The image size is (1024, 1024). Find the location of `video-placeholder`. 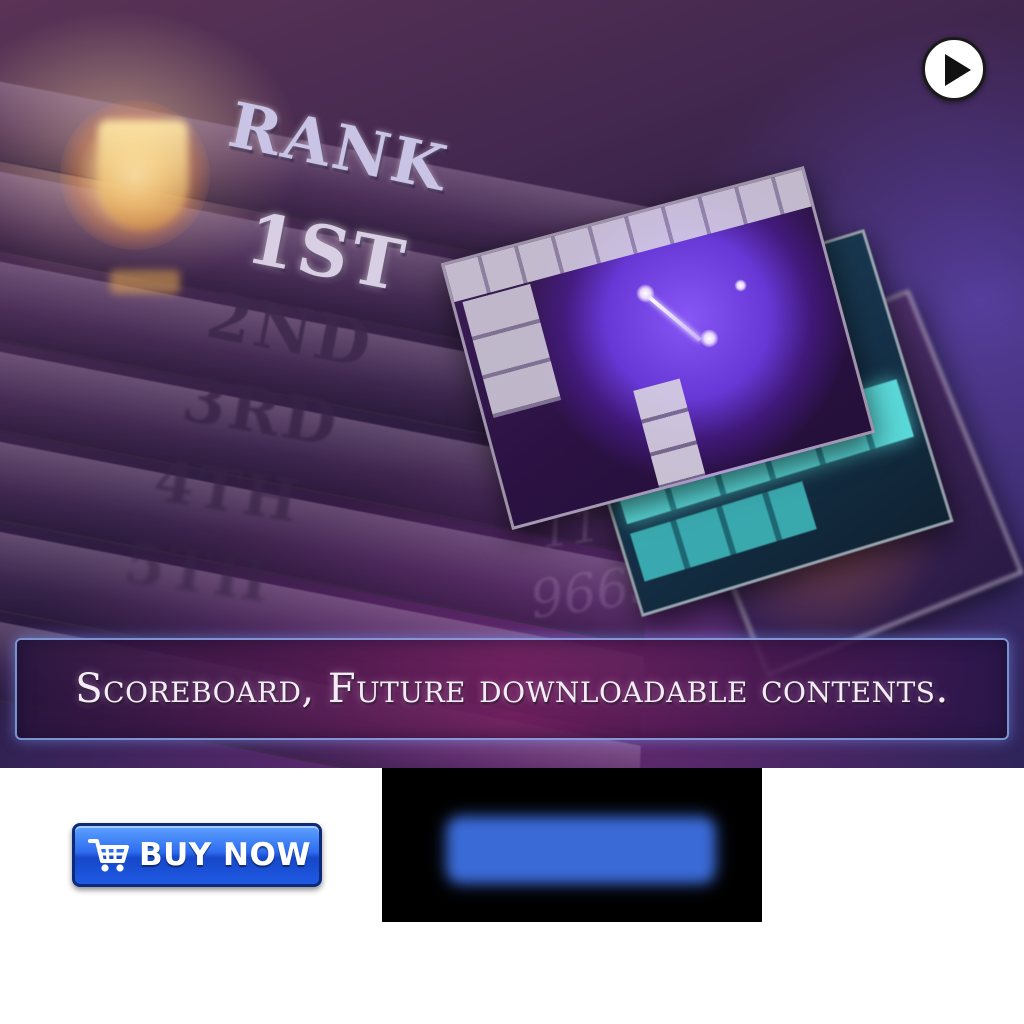

video-placeholder is located at coordinates (572, 845).